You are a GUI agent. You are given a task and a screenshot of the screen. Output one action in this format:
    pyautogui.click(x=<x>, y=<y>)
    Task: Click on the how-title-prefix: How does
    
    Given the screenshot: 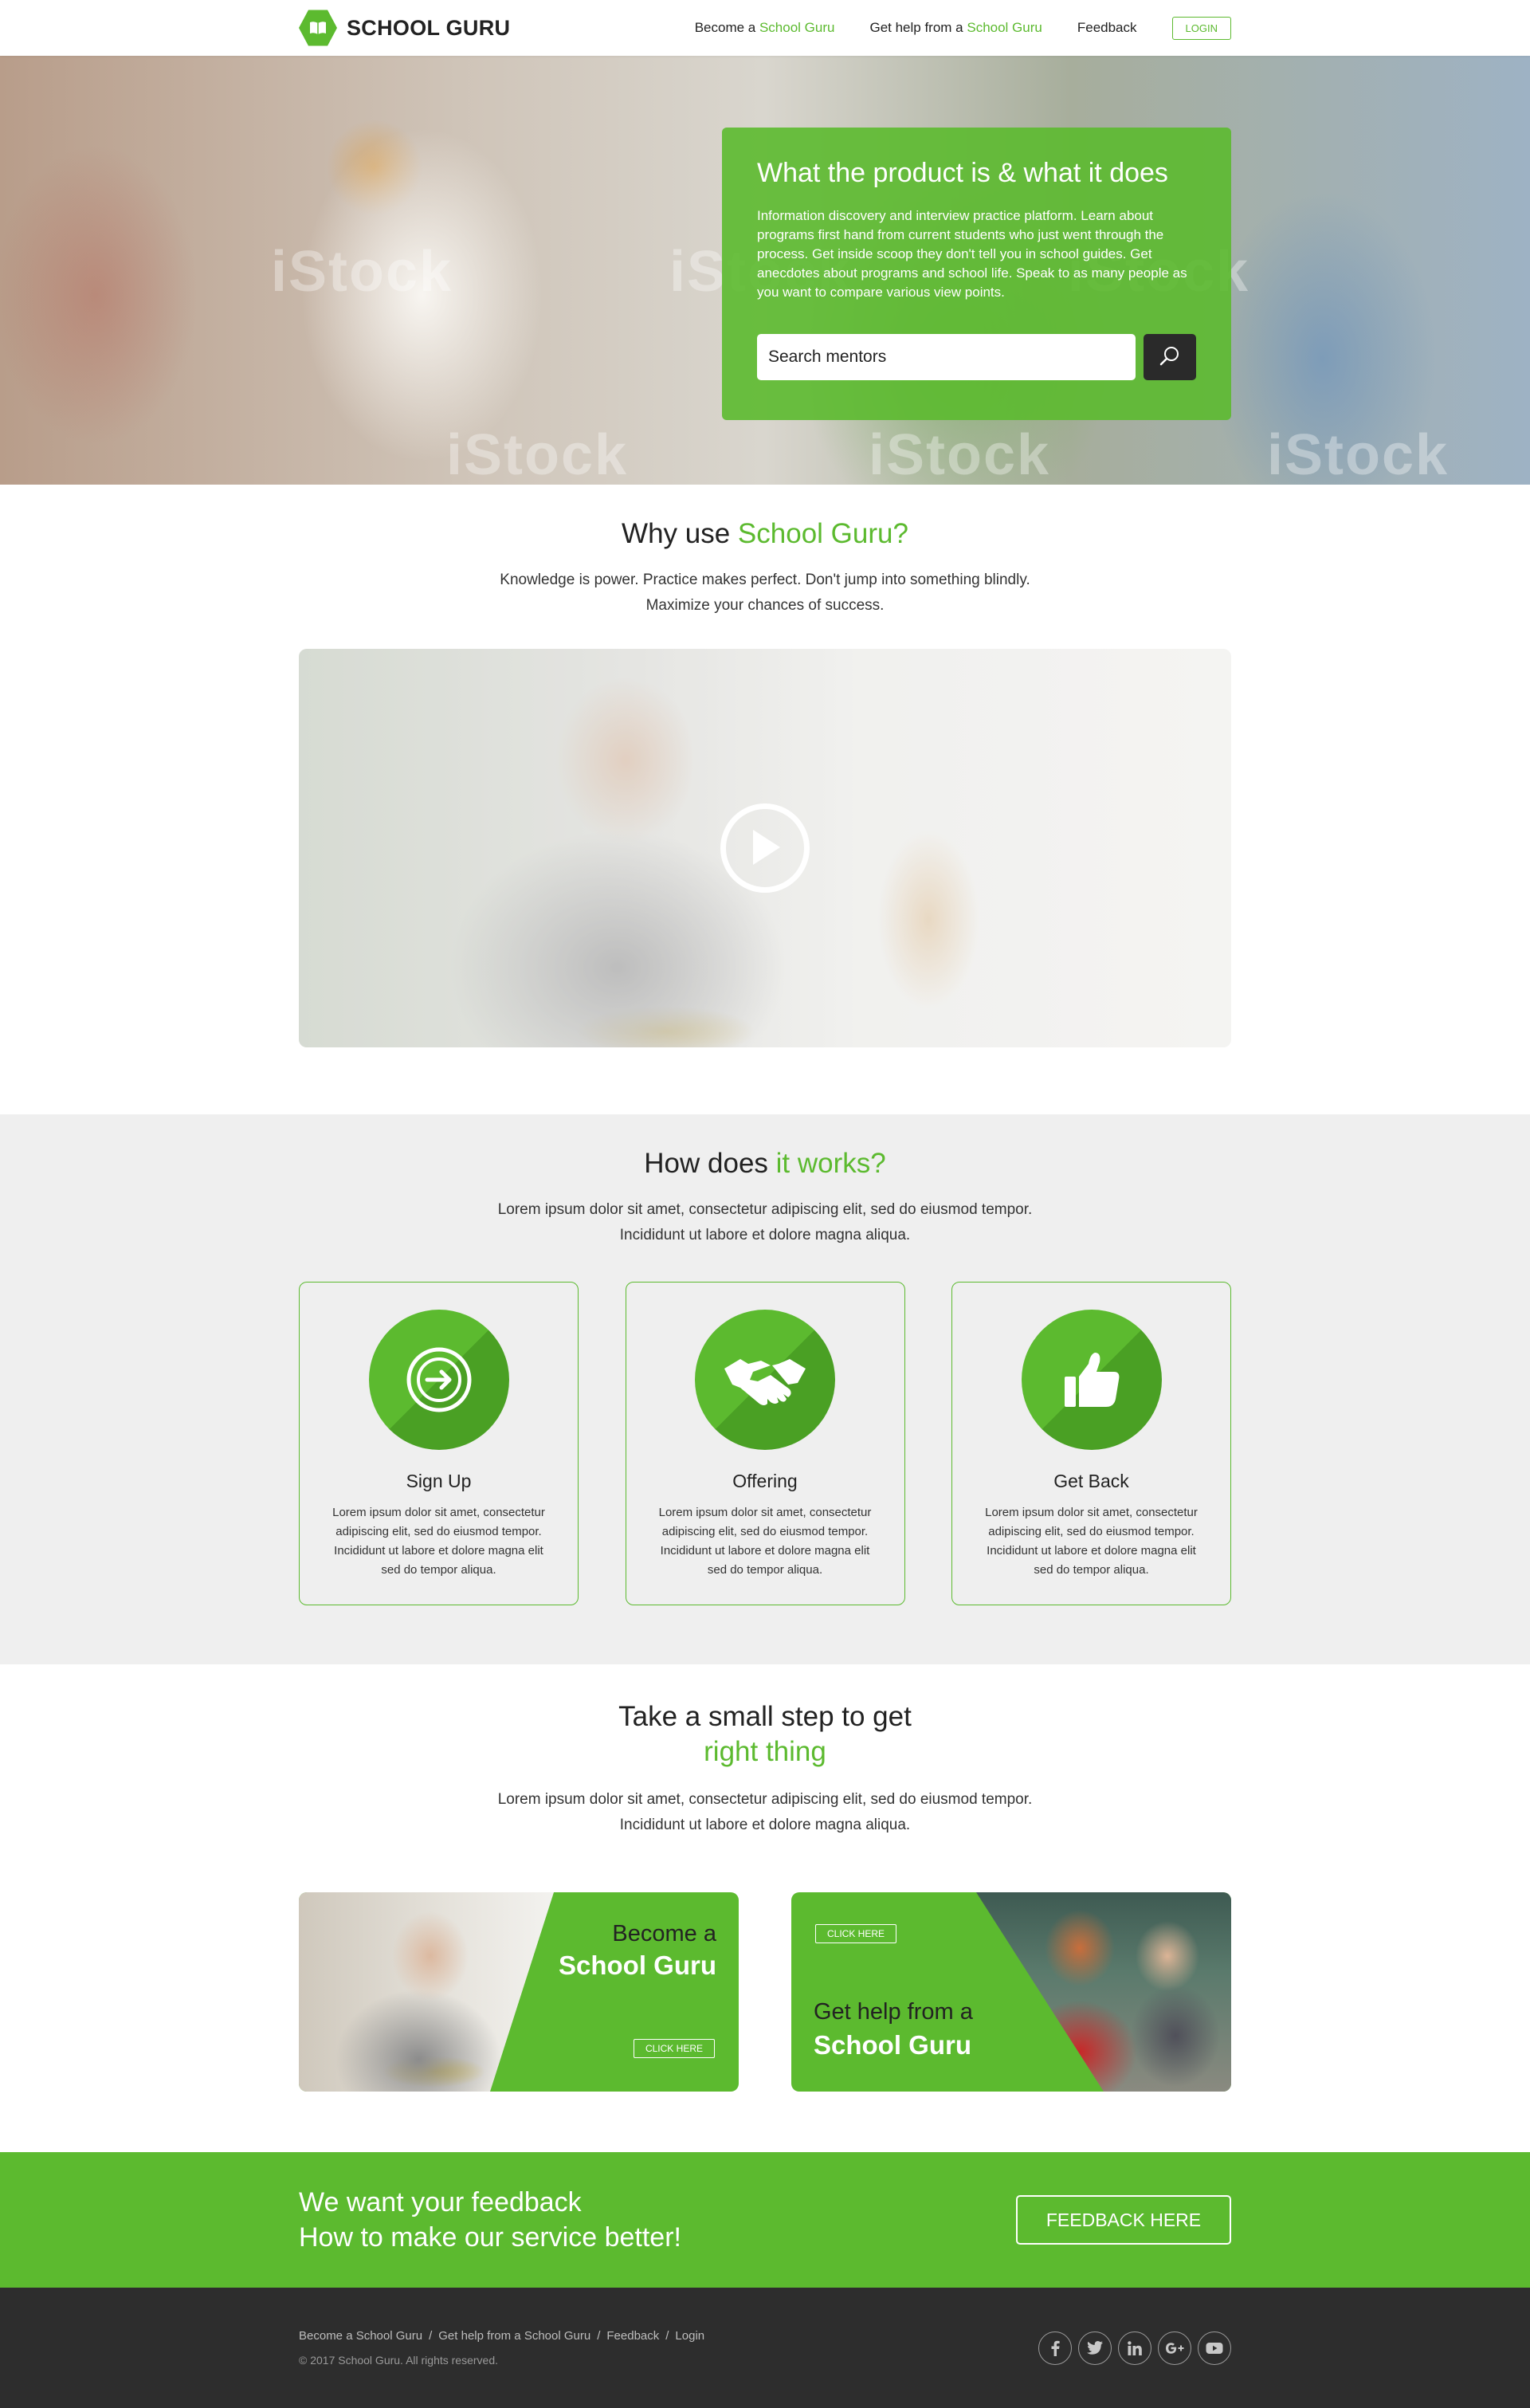 What is the action you would take?
    pyautogui.click(x=710, y=1163)
    